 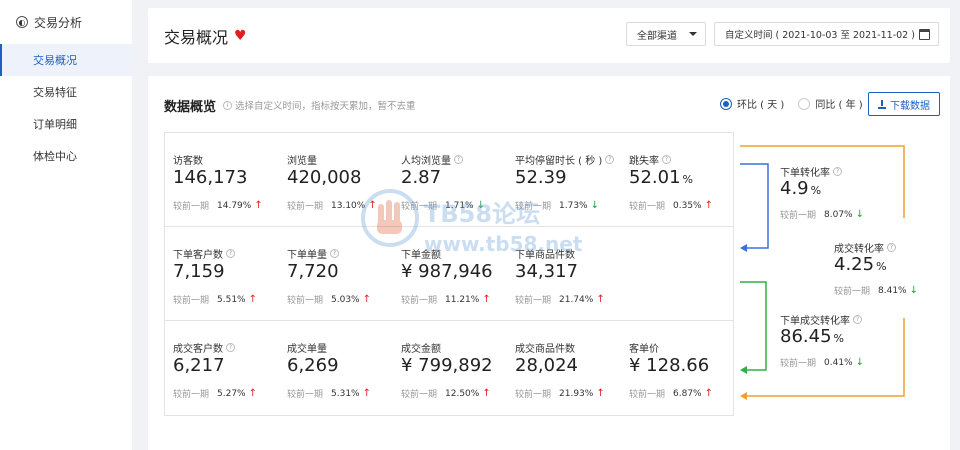 I want to click on sidebar-item-orders: 订单明细, so click(x=66, y=124).